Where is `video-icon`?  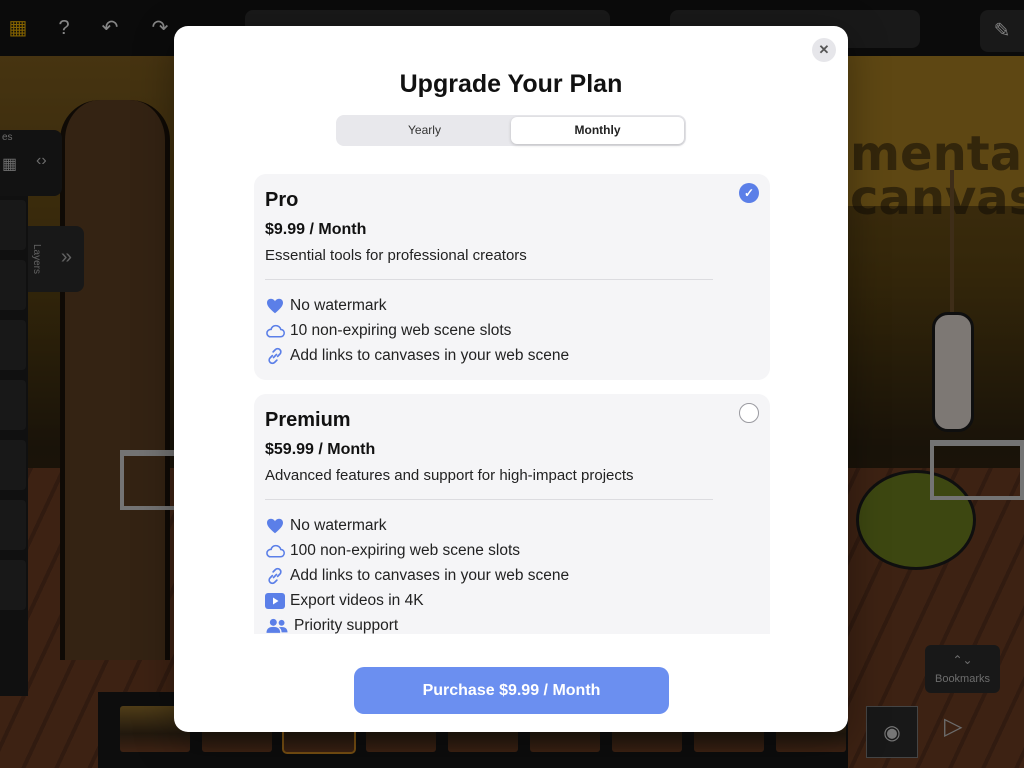 video-icon is located at coordinates (275, 601).